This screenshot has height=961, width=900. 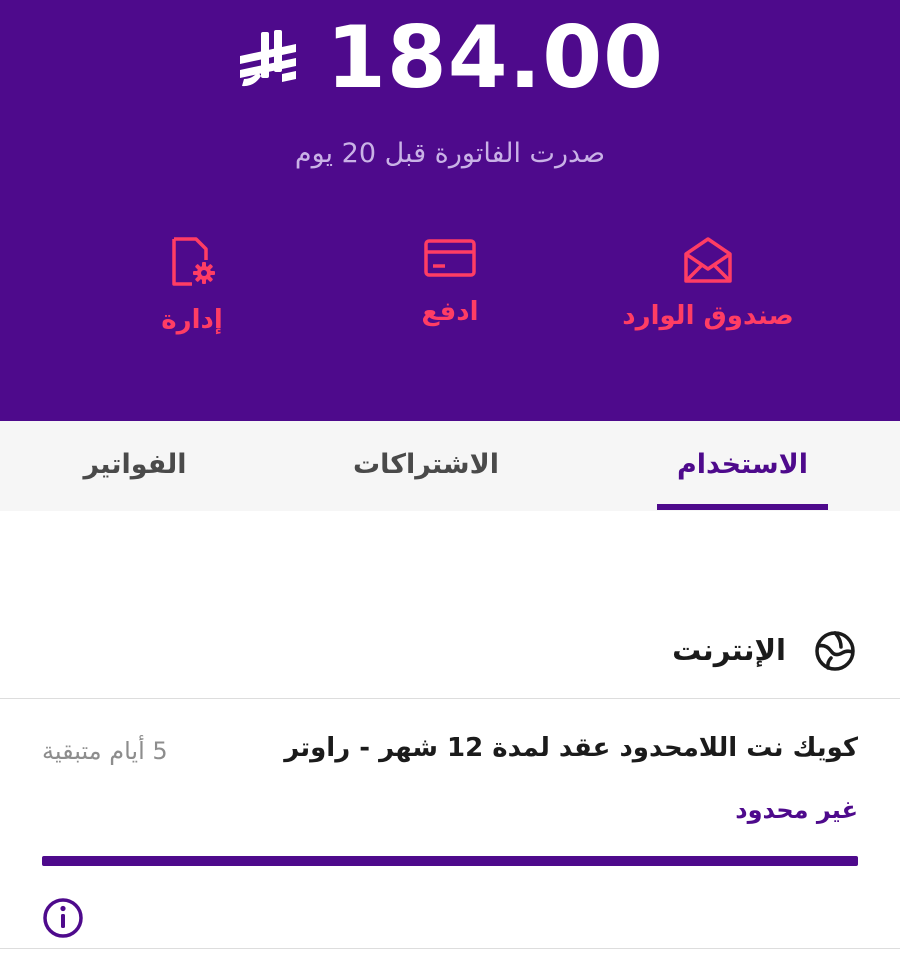 What do you see at coordinates (742, 507) in the screenshot?
I see `active-tab-indicator` at bounding box center [742, 507].